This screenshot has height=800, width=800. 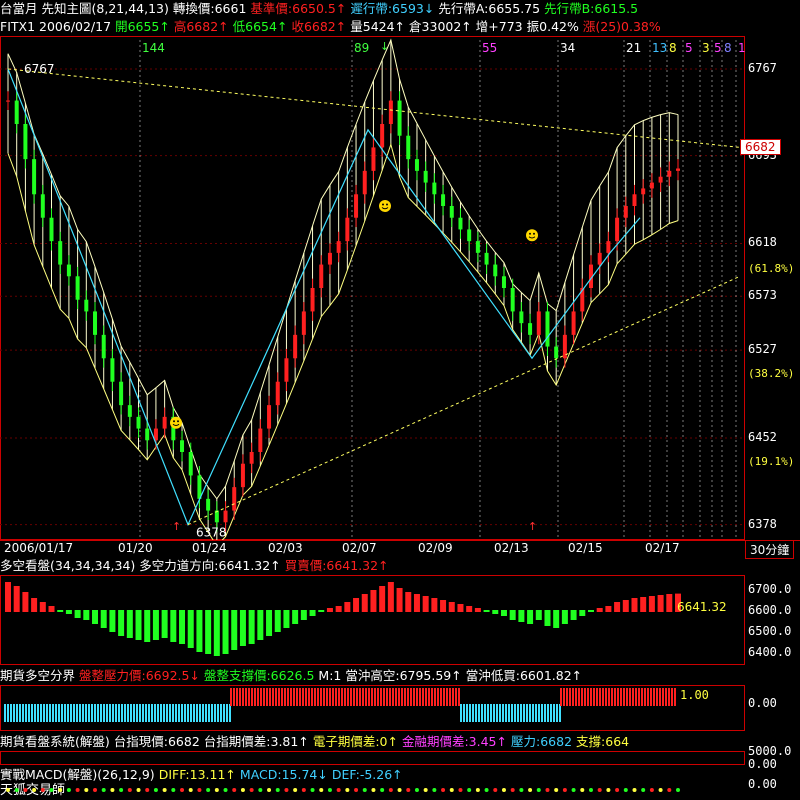 What do you see at coordinates (762, 67) in the screenshot?
I see `price-tick: 6767` at bounding box center [762, 67].